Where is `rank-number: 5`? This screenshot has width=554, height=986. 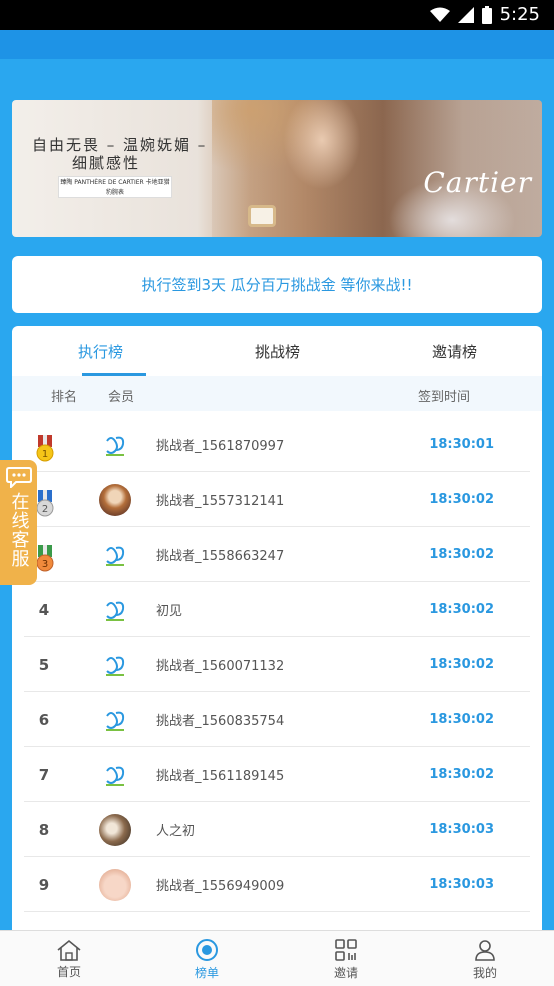 rank-number: 5 is located at coordinates (44, 664).